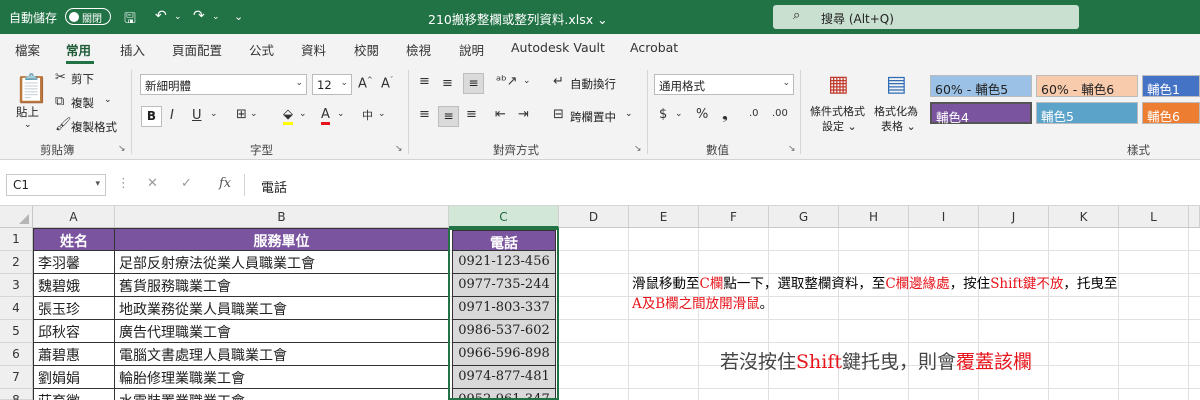 Image resolution: width=1200 pixels, height=400 pixels. What do you see at coordinates (944, 217) in the screenshot?
I see `column-header-i: I` at bounding box center [944, 217].